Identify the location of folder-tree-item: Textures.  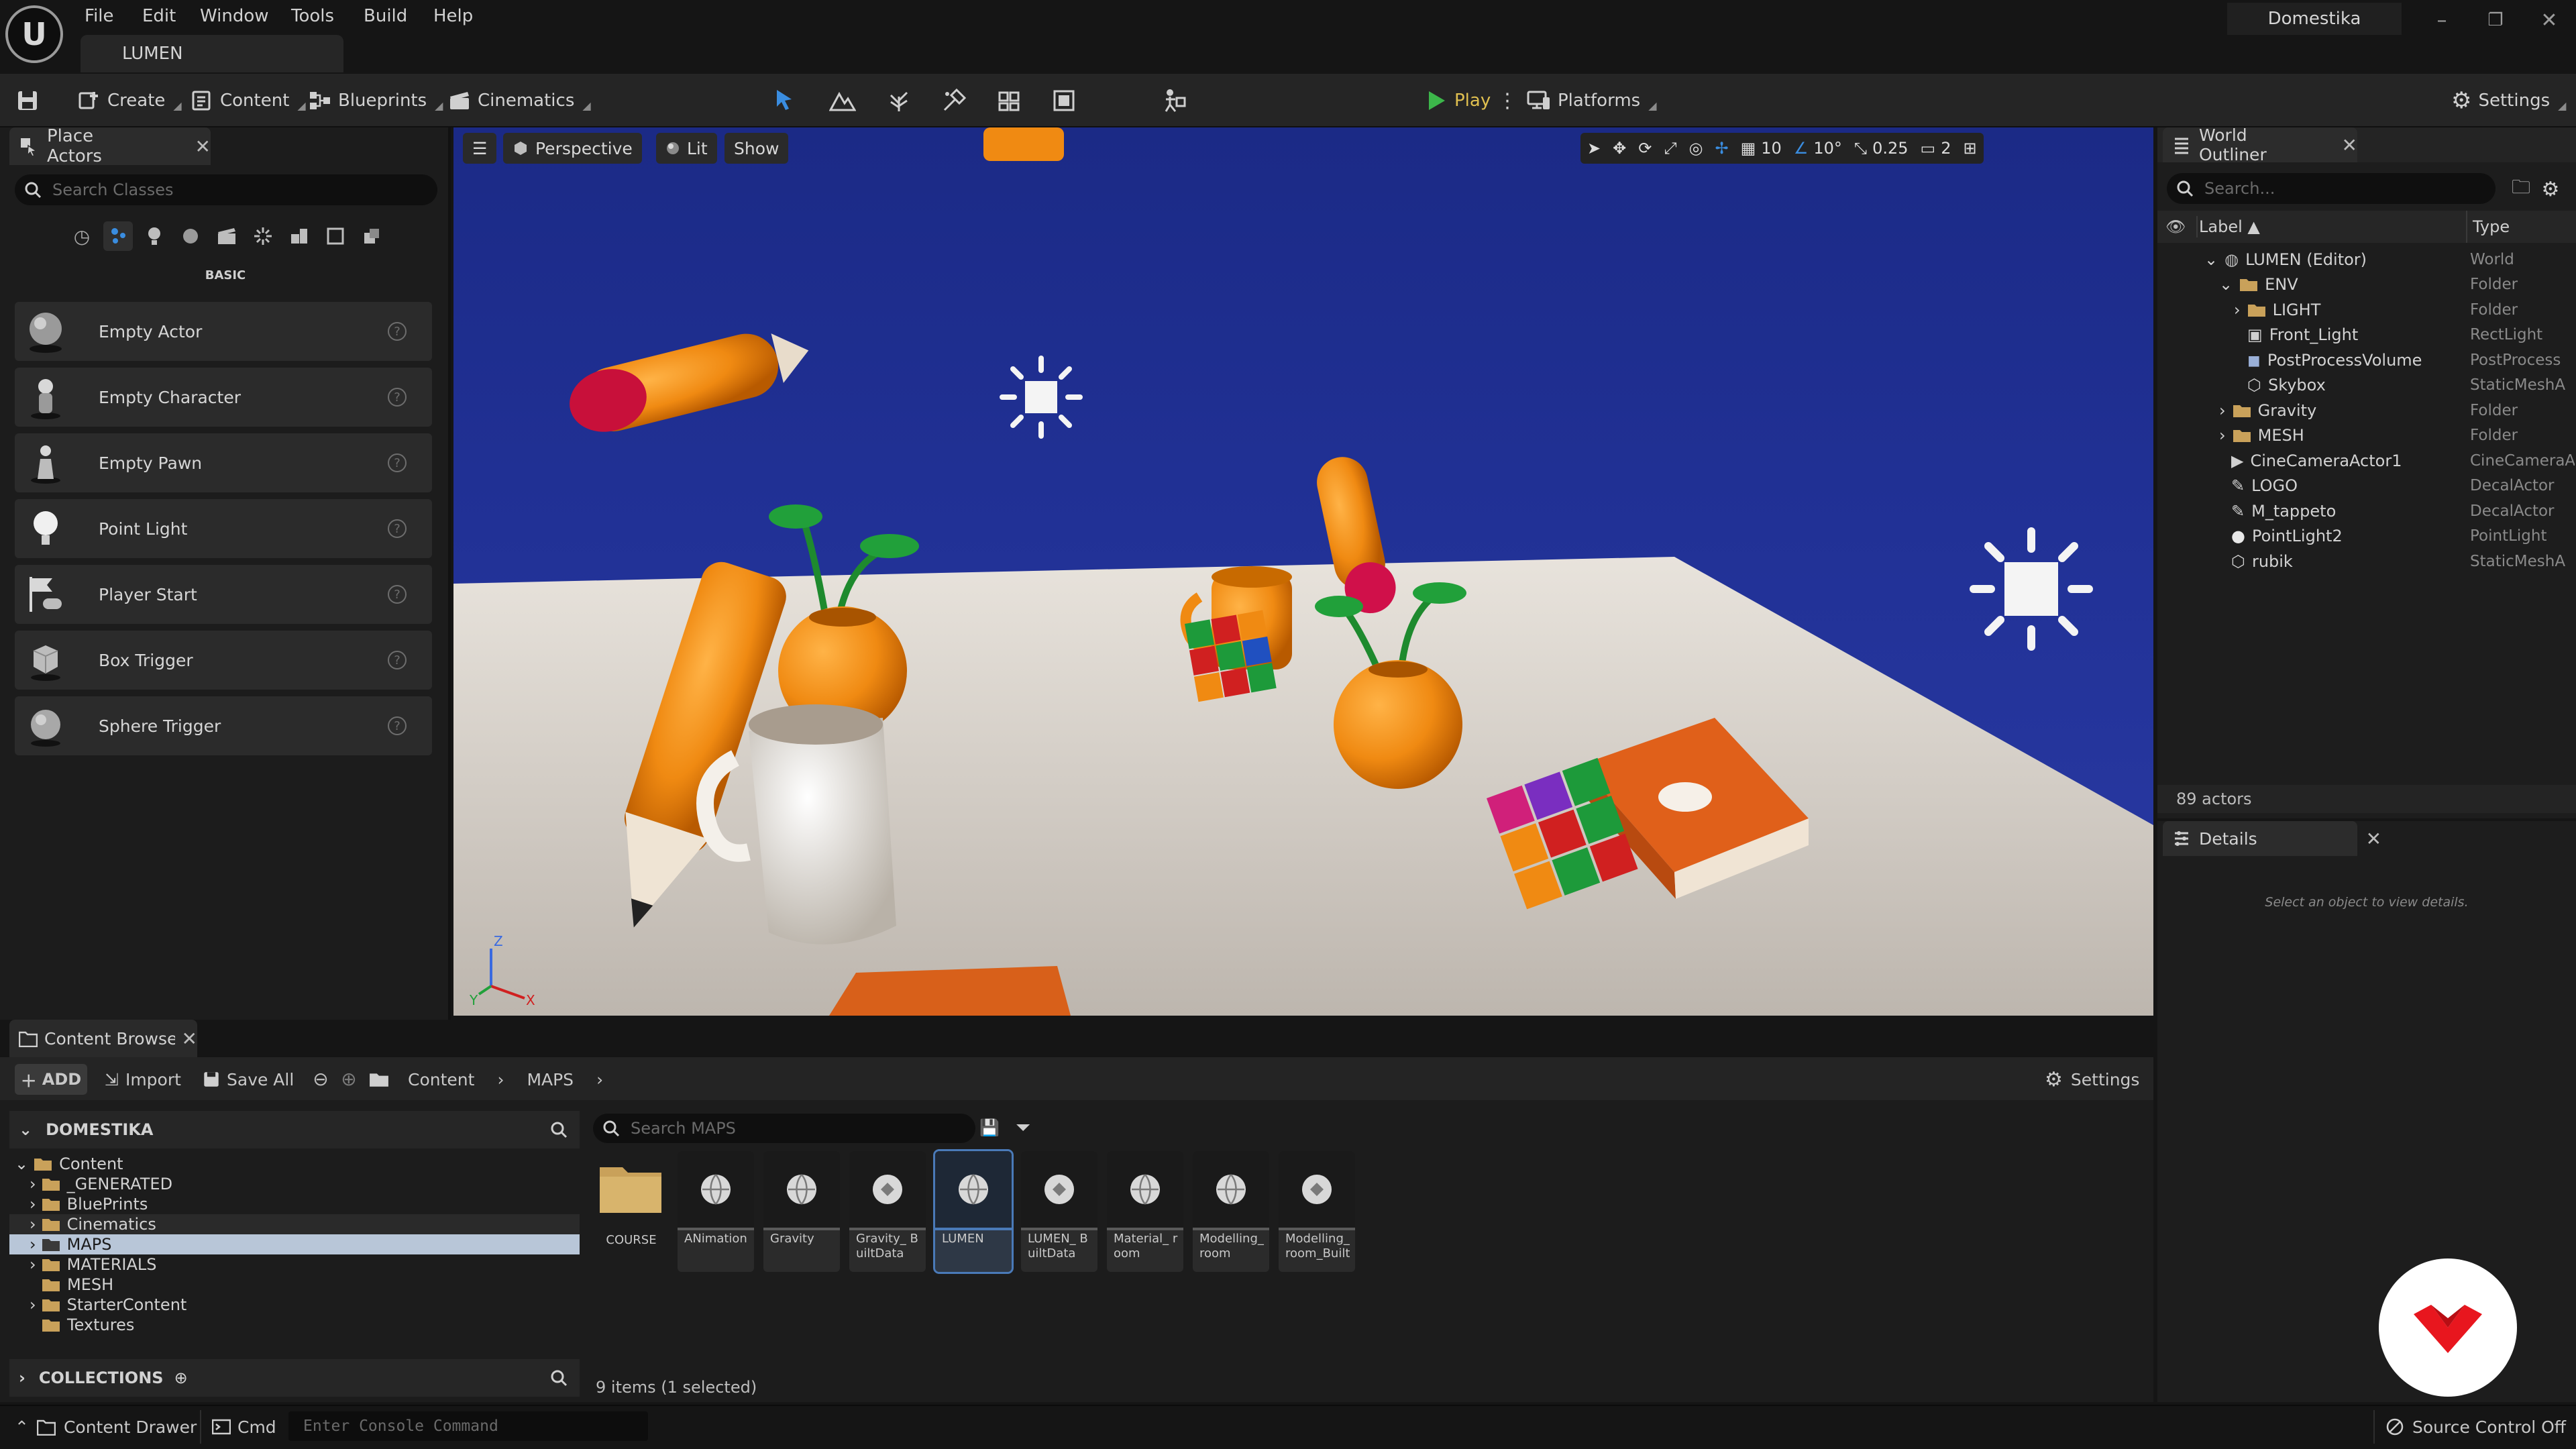
(294, 1325).